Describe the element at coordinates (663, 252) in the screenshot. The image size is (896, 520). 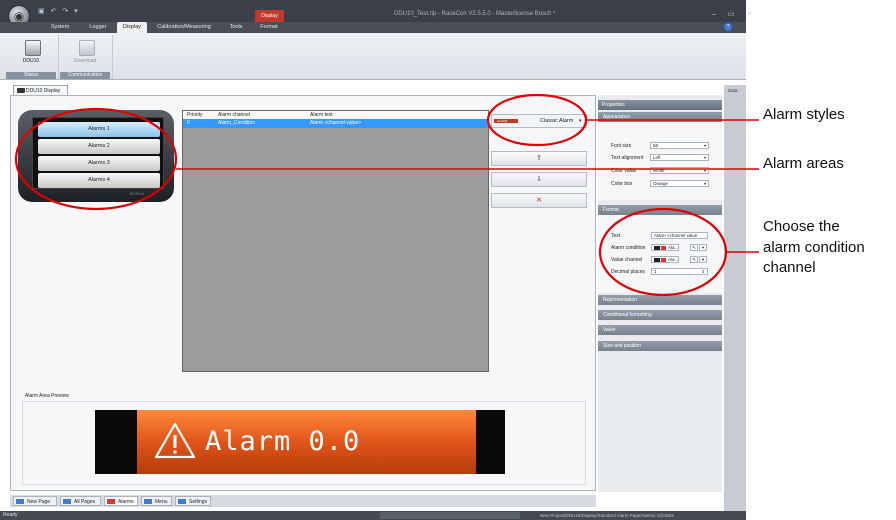
I see `condition-channel-highlight` at that location.